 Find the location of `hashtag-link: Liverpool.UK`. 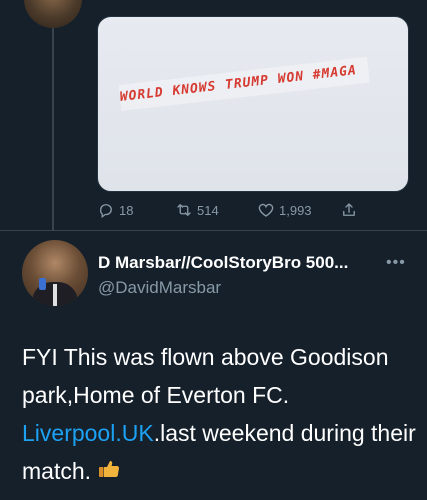

hashtag-link: Liverpool.UK is located at coordinates (88, 433).